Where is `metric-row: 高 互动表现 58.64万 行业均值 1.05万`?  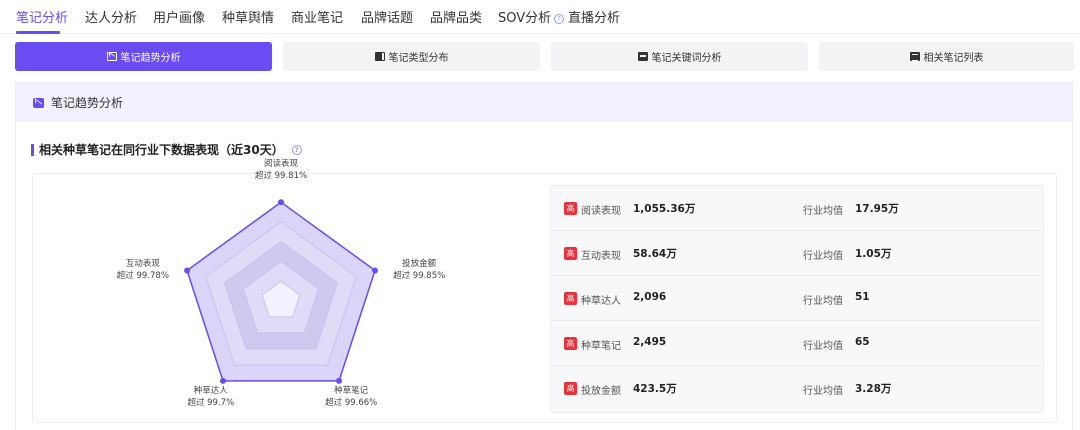
metric-row: 高 互动表现 58.64万 行业均值 1.05万 is located at coordinates (797, 253).